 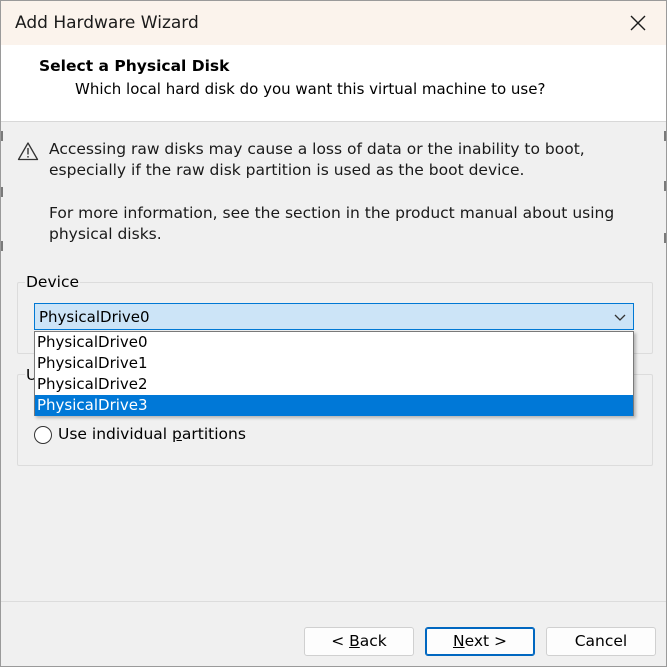 What do you see at coordinates (334, 384) in the screenshot?
I see `dropdown-option-physicaldrive2: PhysicalDrive2` at bounding box center [334, 384].